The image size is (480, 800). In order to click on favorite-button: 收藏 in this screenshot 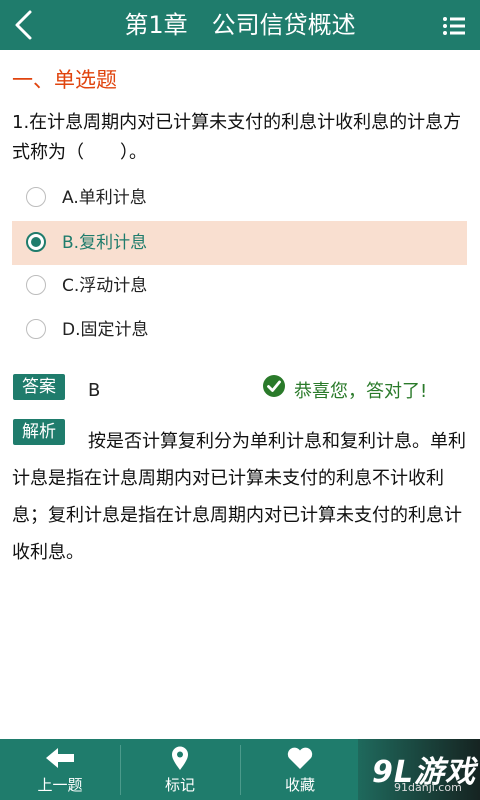, I will do `click(300, 769)`.